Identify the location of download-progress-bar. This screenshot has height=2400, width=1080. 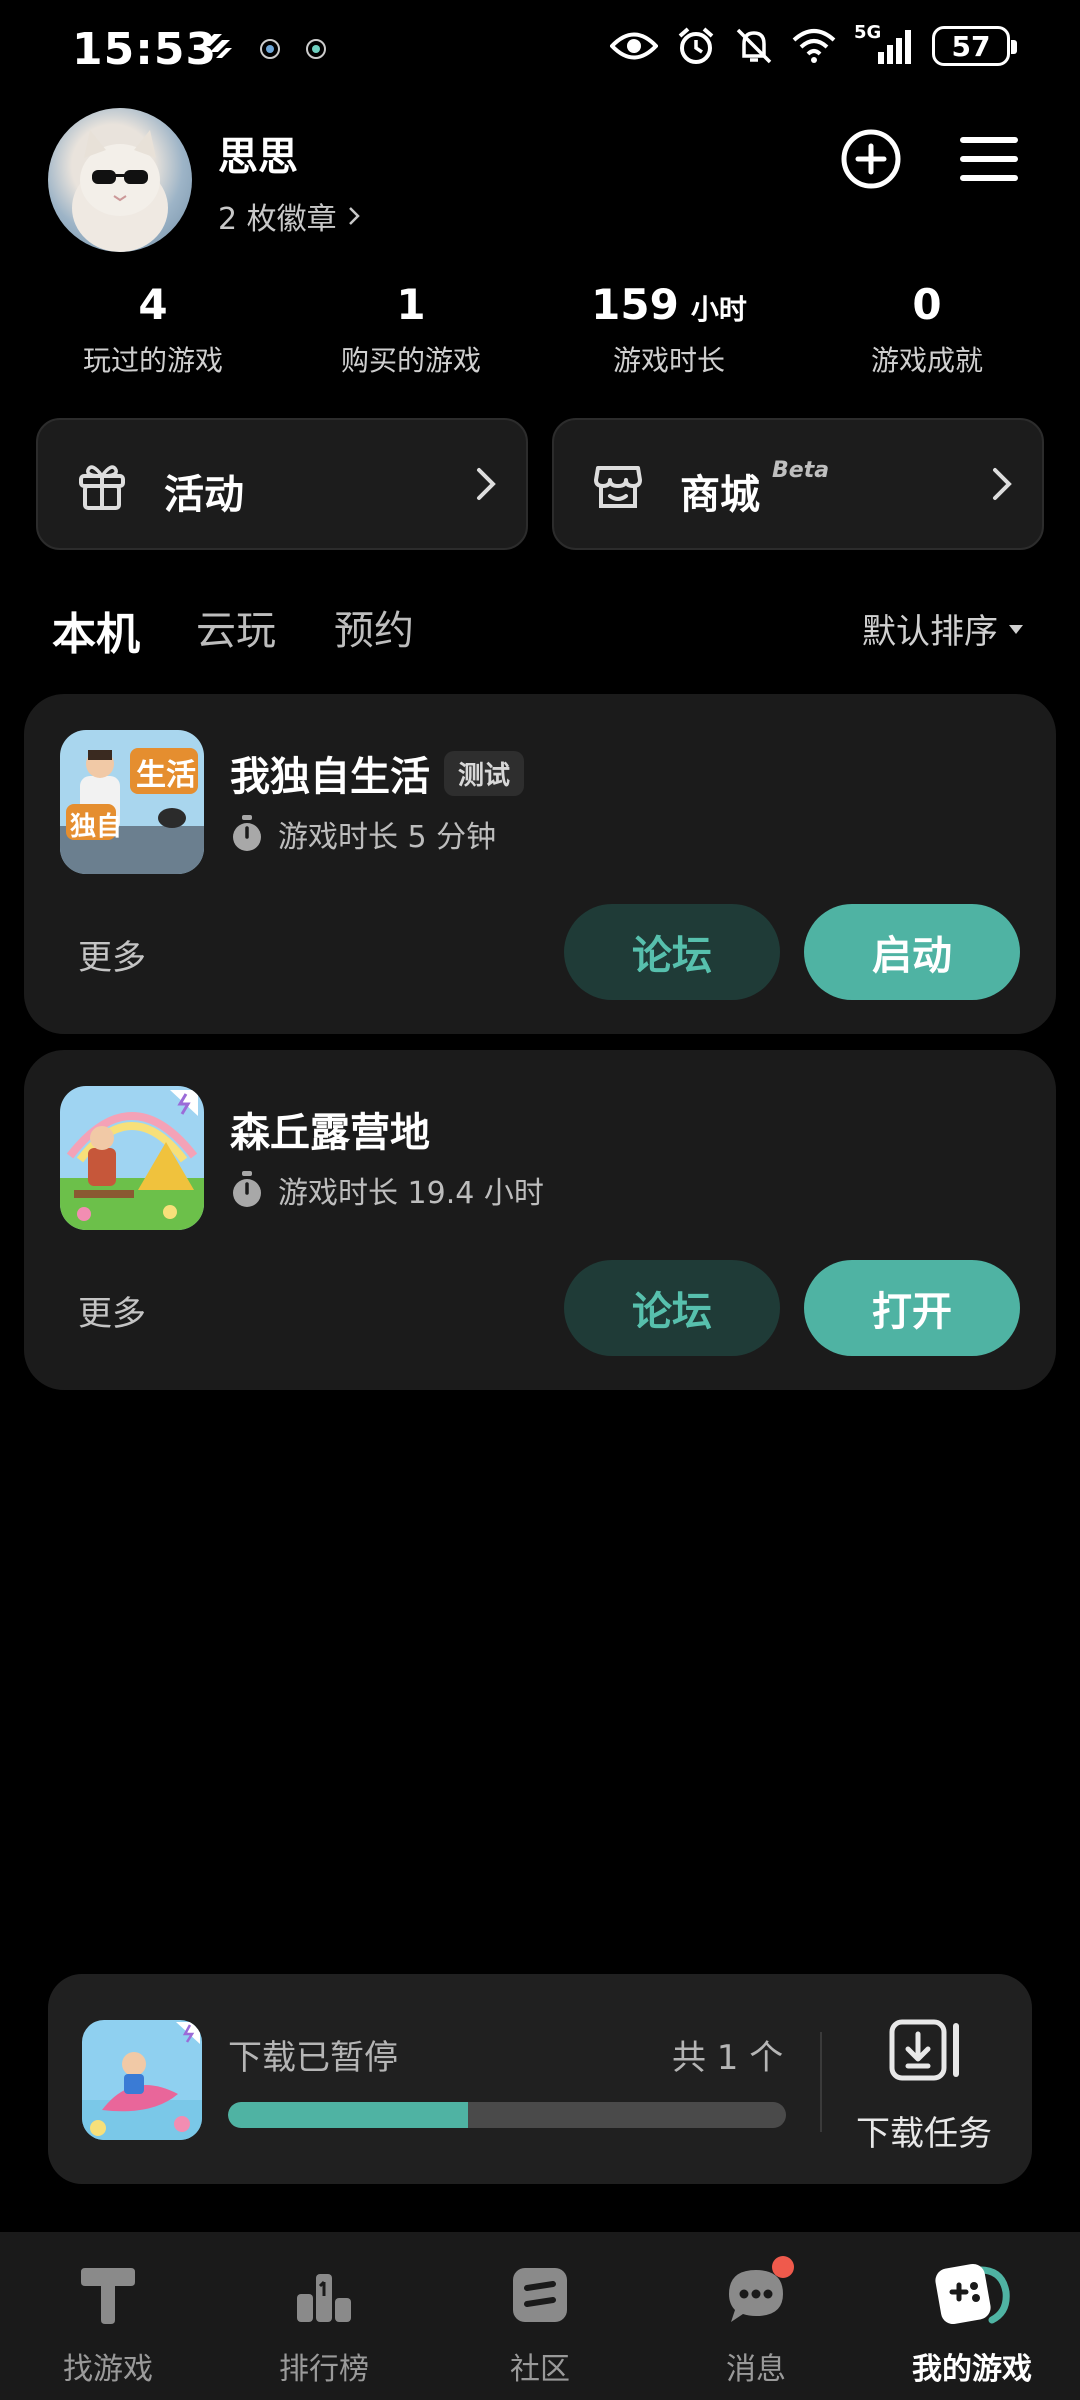
(507, 2115).